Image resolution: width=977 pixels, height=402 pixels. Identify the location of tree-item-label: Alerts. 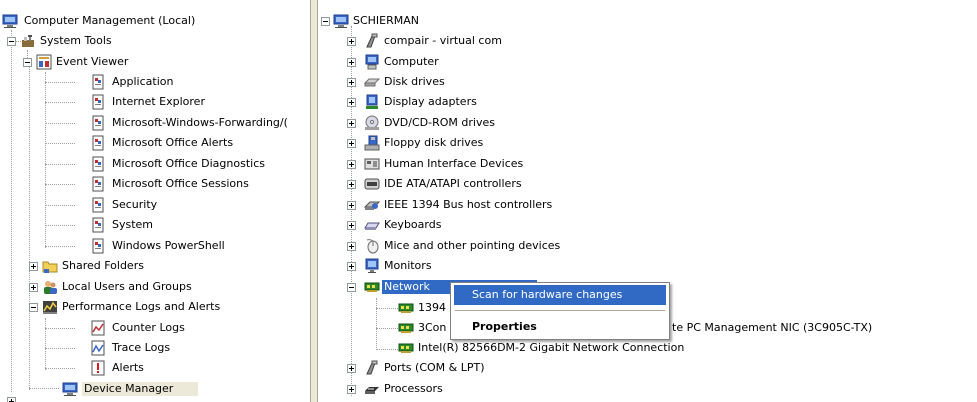
(128, 367).